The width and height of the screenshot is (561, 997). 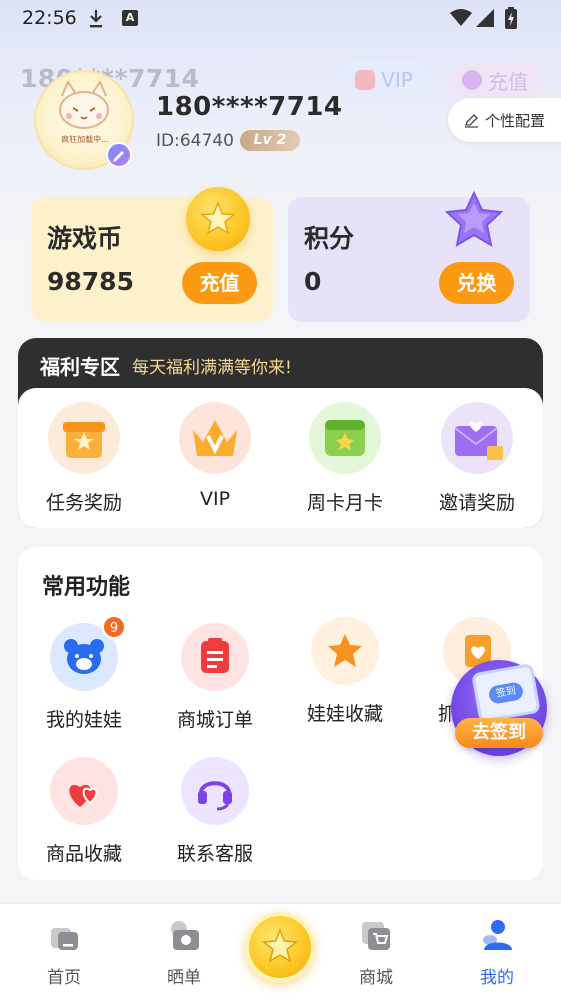 I want to click on bottom-nav: 首页 晒单 商城 我的, so click(x=280, y=950).